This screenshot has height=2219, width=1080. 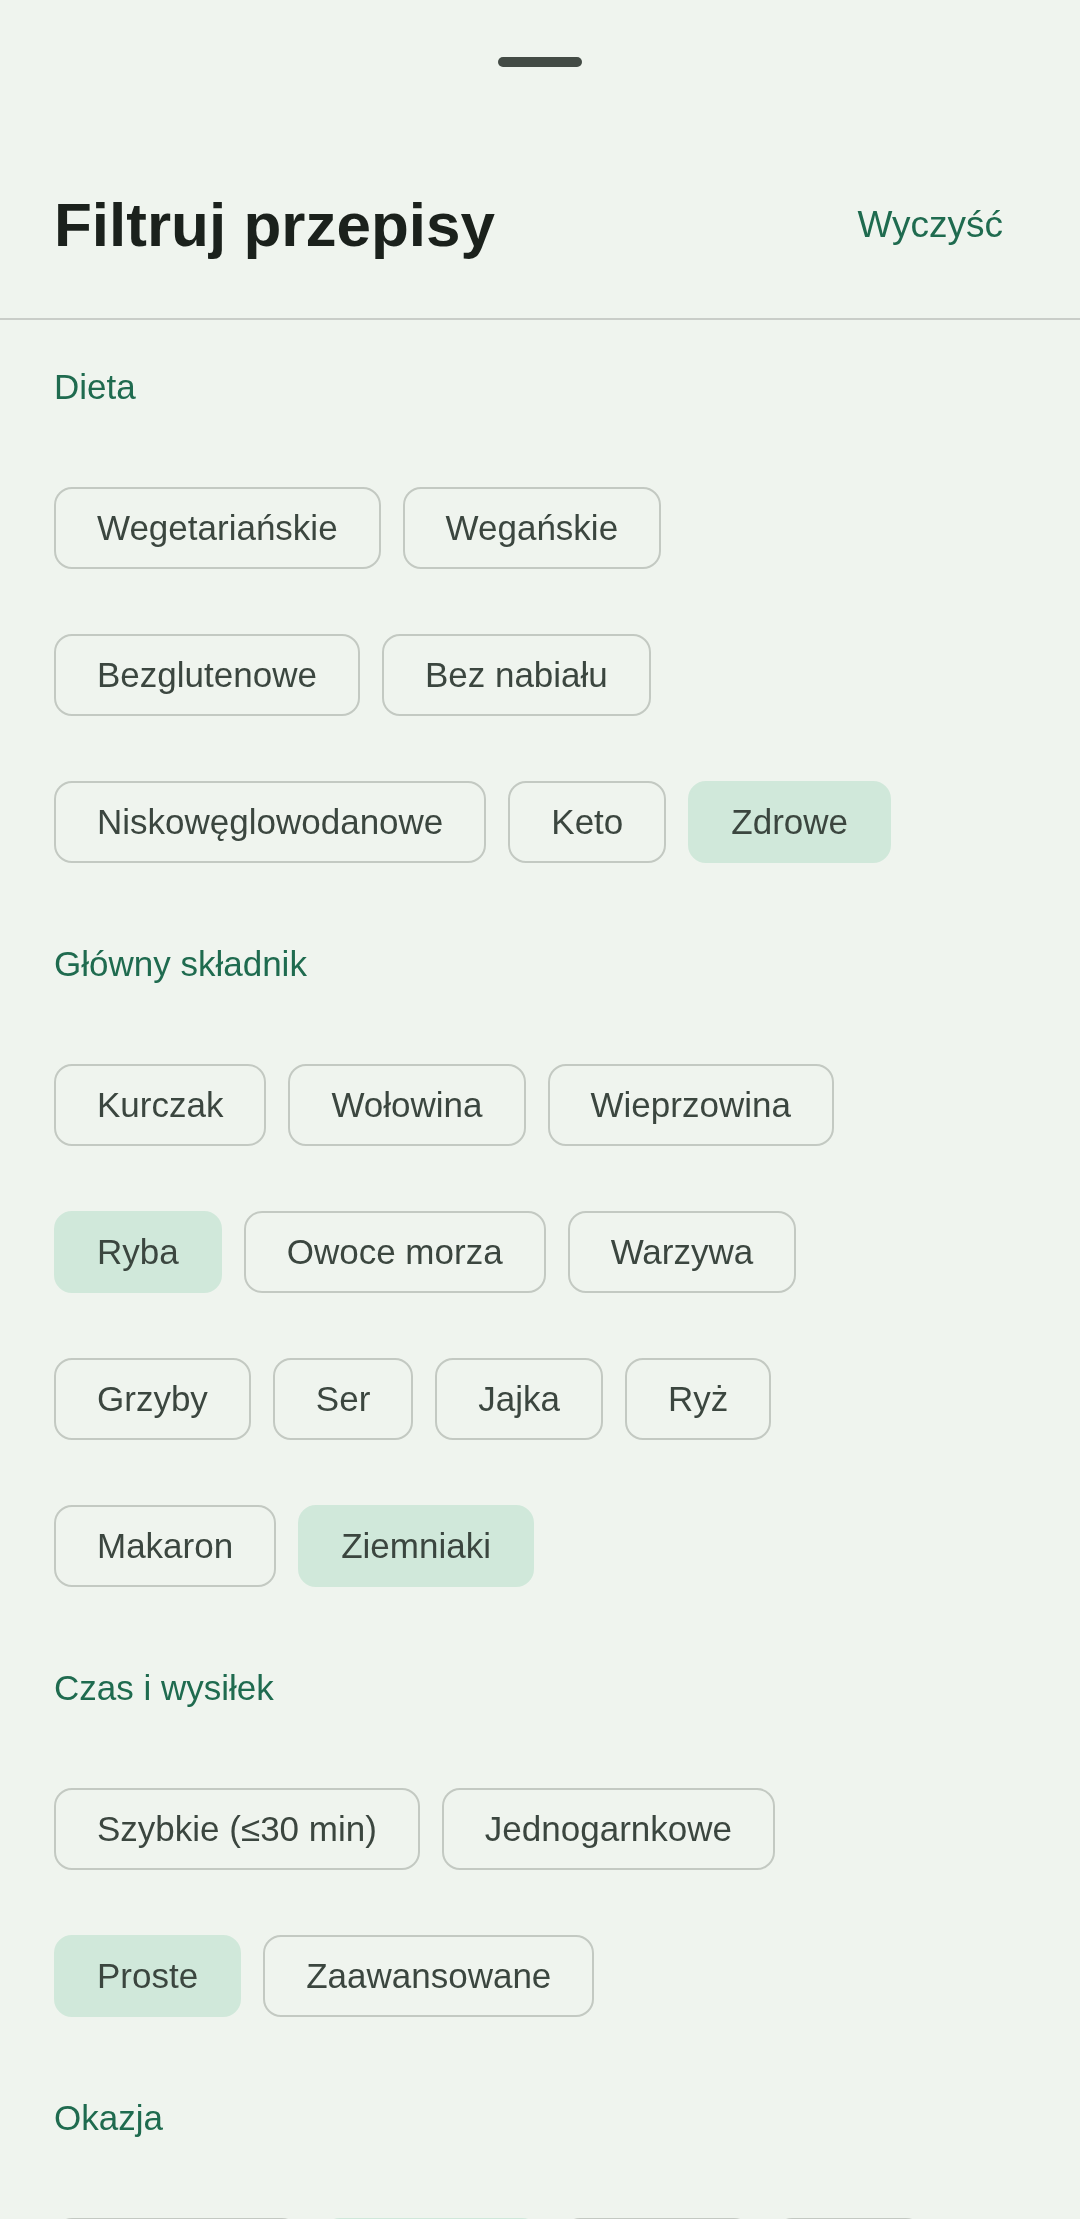 I want to click on filter-chip: Niskowęglowodanowe, so click(x=270, y=822).